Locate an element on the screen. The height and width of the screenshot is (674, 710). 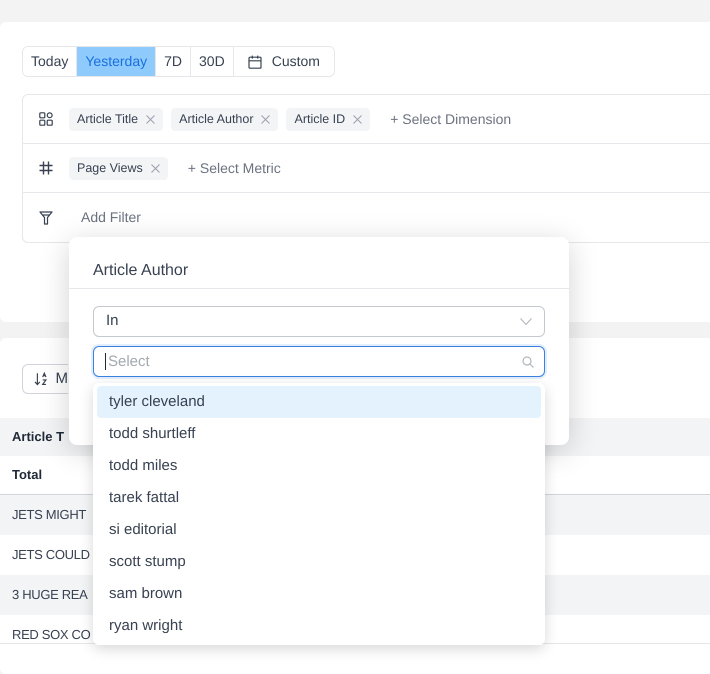
sort-icon is located at coordinates (41, 379).